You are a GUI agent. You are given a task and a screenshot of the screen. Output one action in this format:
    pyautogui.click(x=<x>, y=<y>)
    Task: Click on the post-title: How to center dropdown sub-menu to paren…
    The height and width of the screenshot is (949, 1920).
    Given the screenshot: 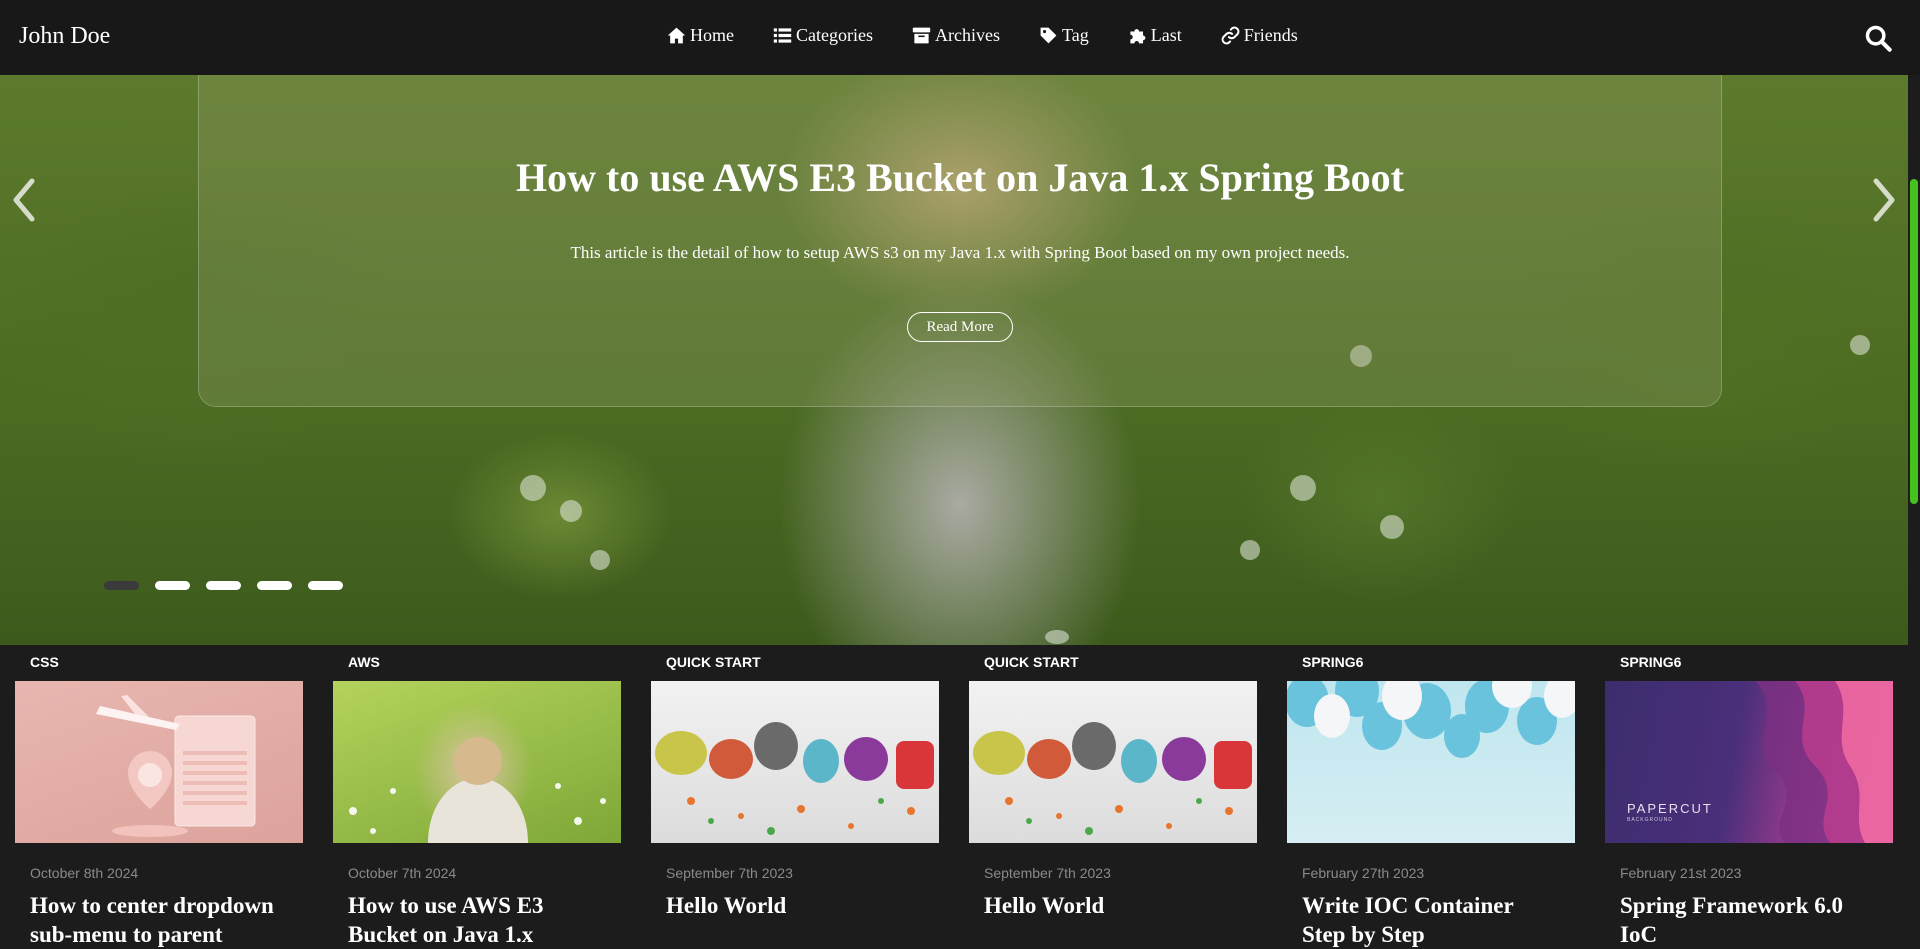 What is the action you would take?
    pyautogui.click(x=152, y=920)
    